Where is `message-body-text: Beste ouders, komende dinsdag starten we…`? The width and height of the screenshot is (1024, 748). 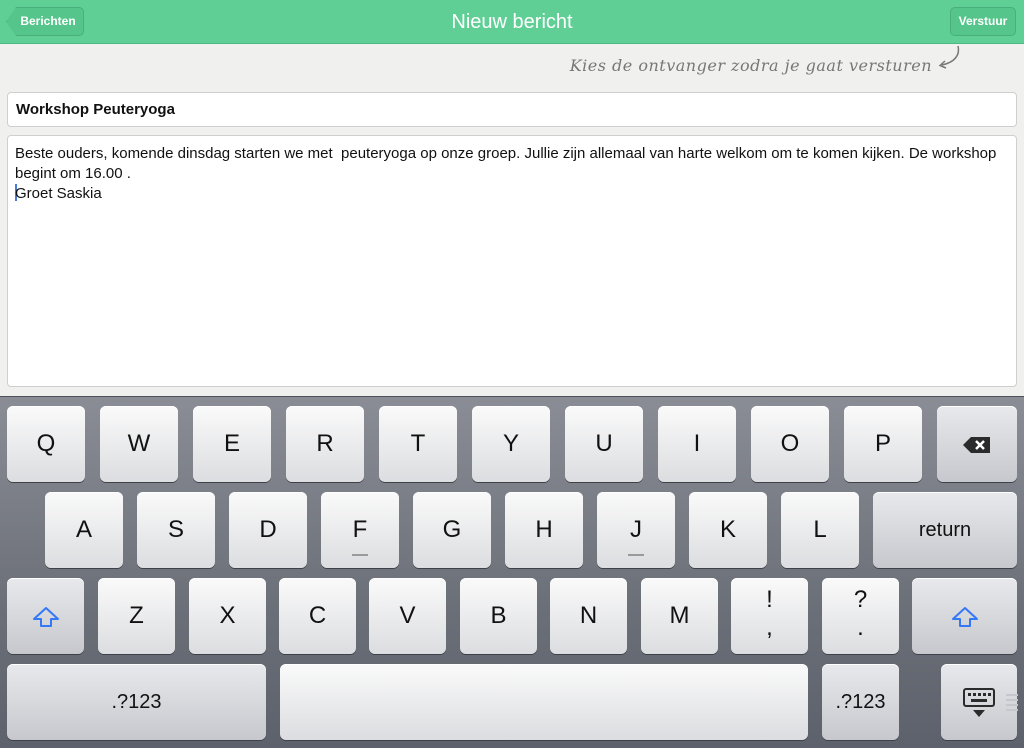
message-body-text: Beste ouders, komende dinsdag starten we… is located at coordinates (508, 163).